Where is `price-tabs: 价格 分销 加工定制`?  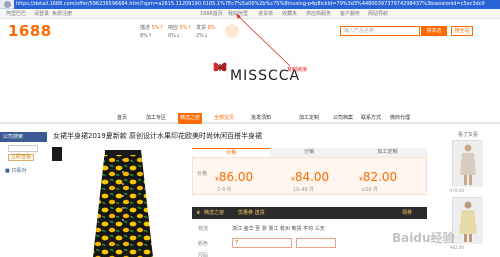 price-tabs: 价格 分销 加工定制 is located at coordinates (309, 153).